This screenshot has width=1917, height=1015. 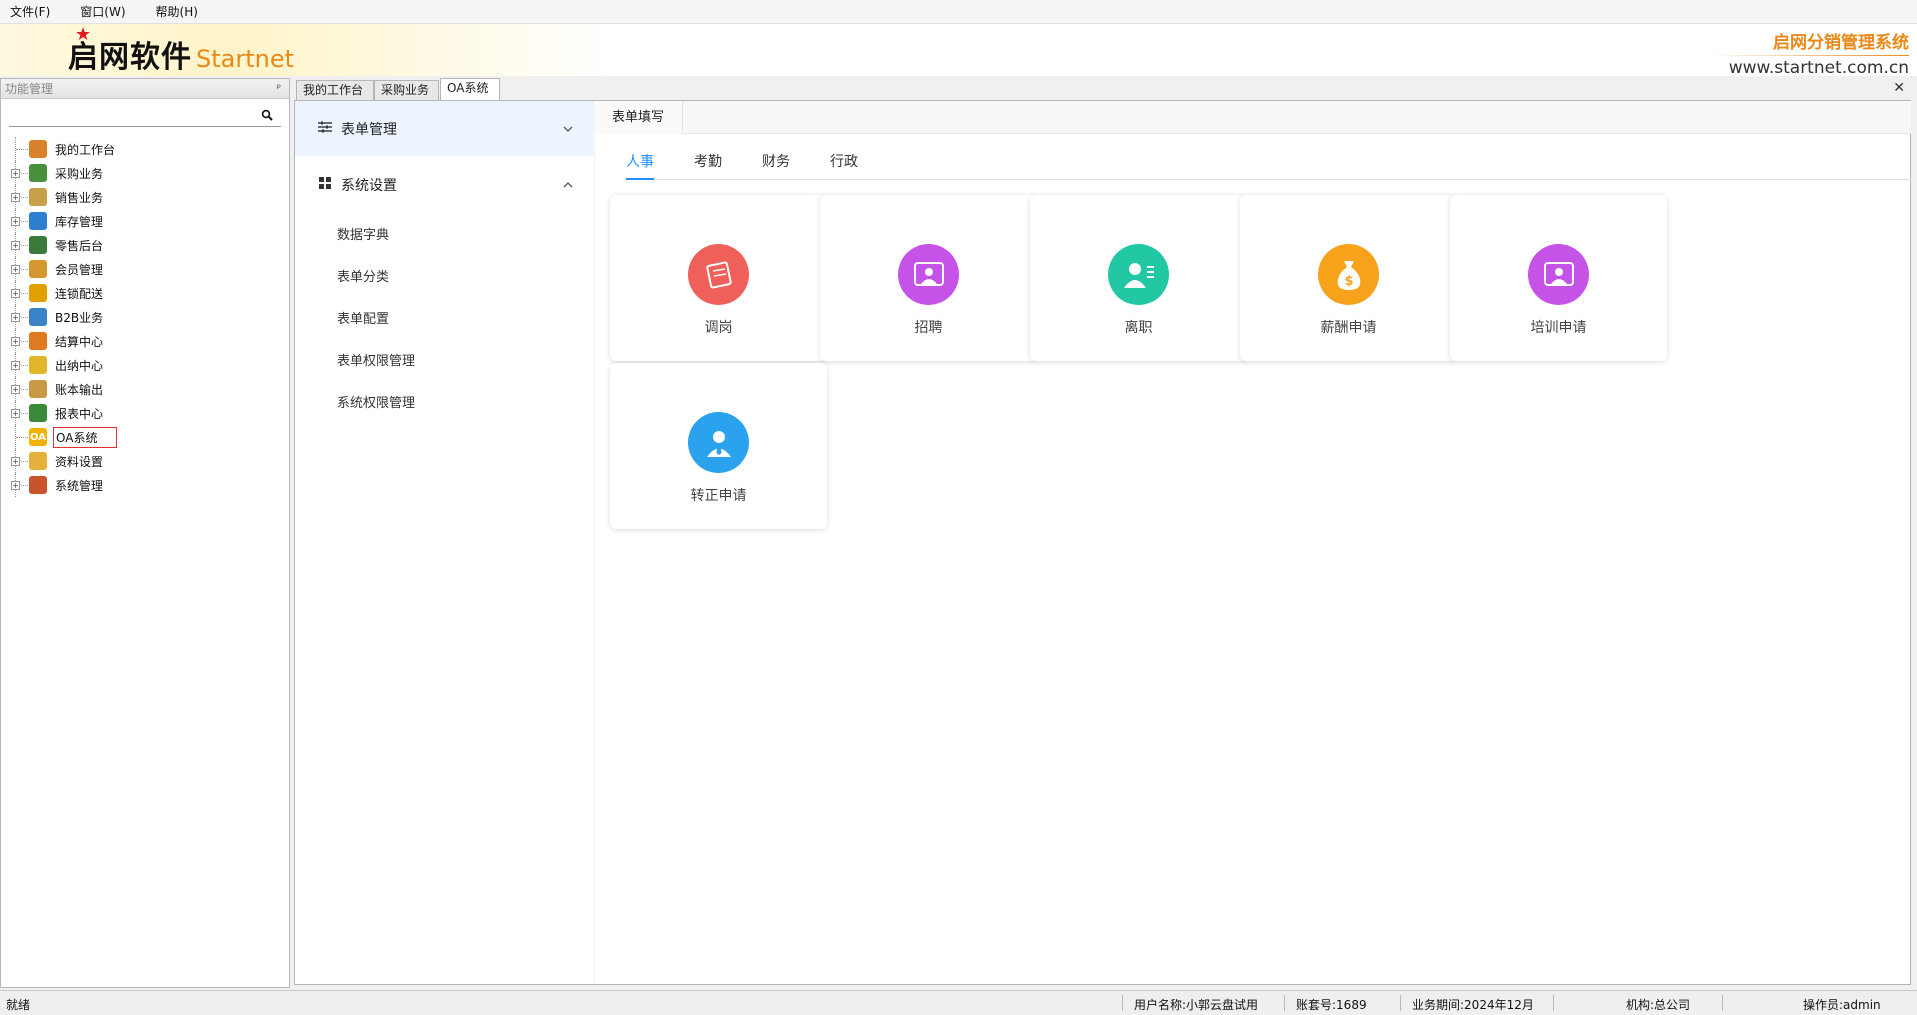 What do you see at coordinates (640, 117) in the screenshot?
I see `tab-form-fill: 表单填写` at bounding box center [640, 117].